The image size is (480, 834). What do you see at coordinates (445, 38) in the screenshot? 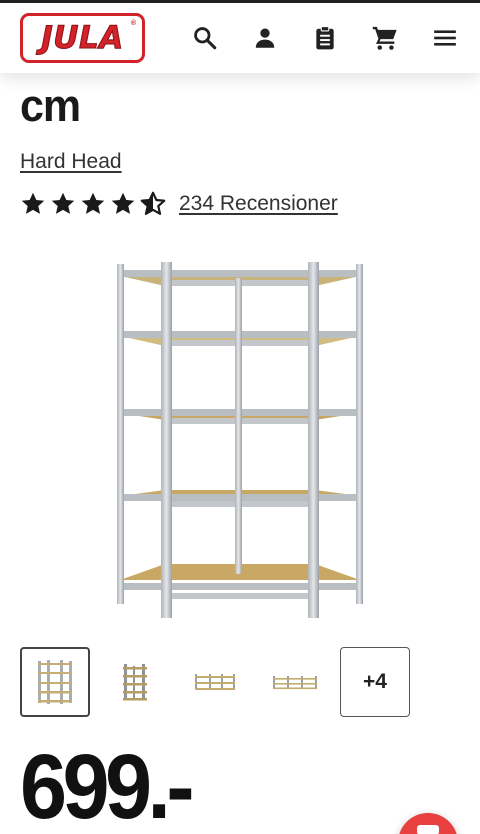
I see `menu-icon` at bounding box center [445, 38].